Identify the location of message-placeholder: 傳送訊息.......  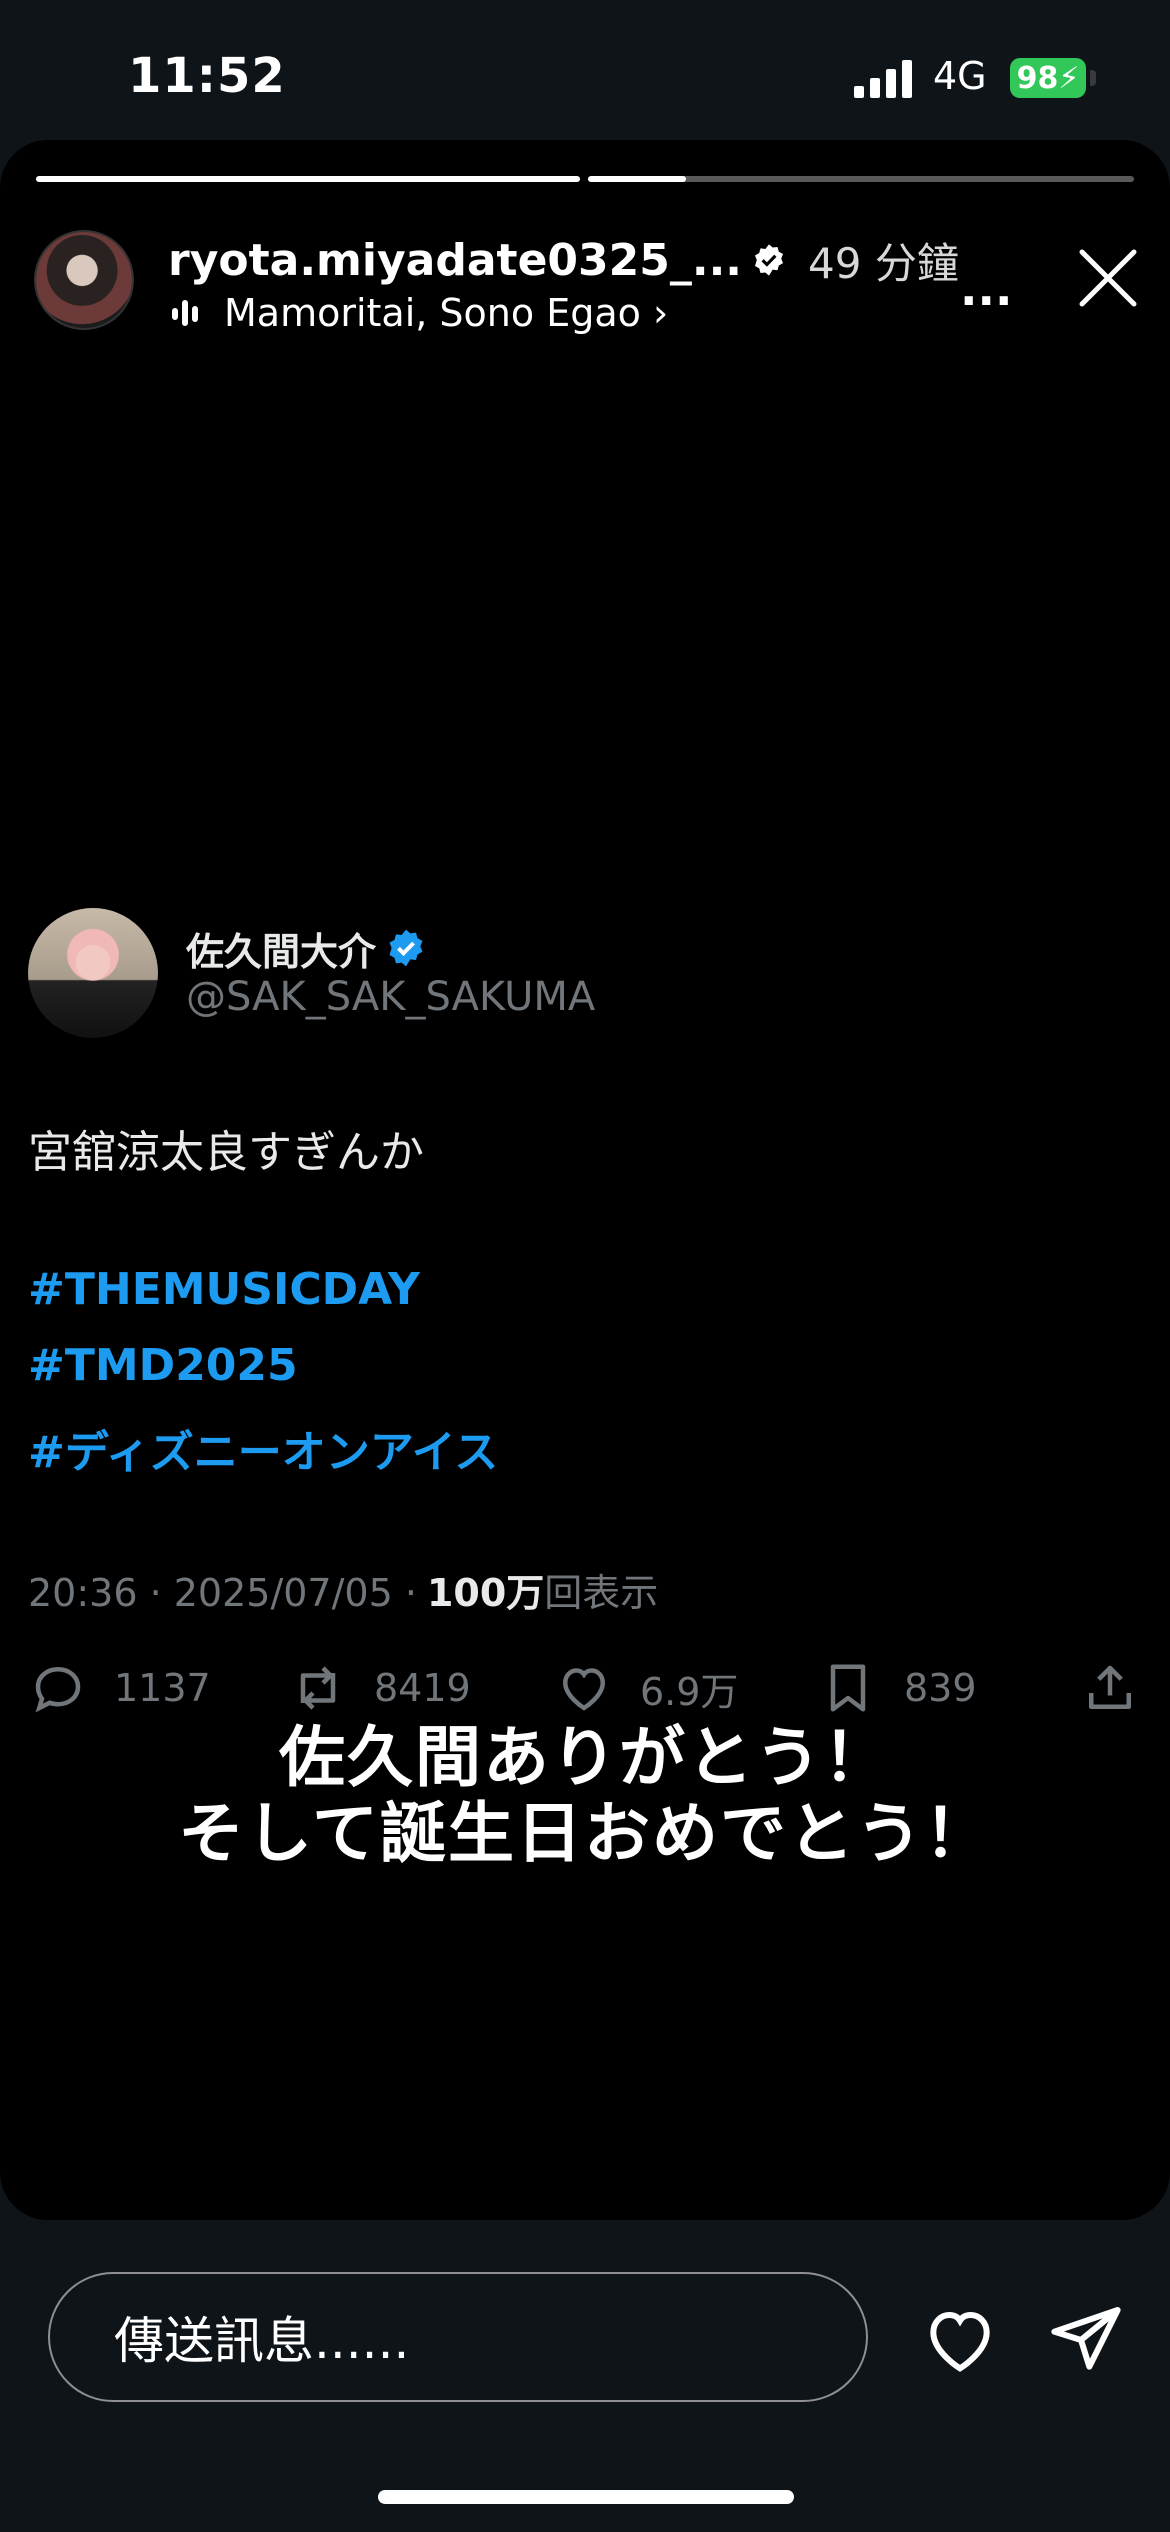
(262, 2341).